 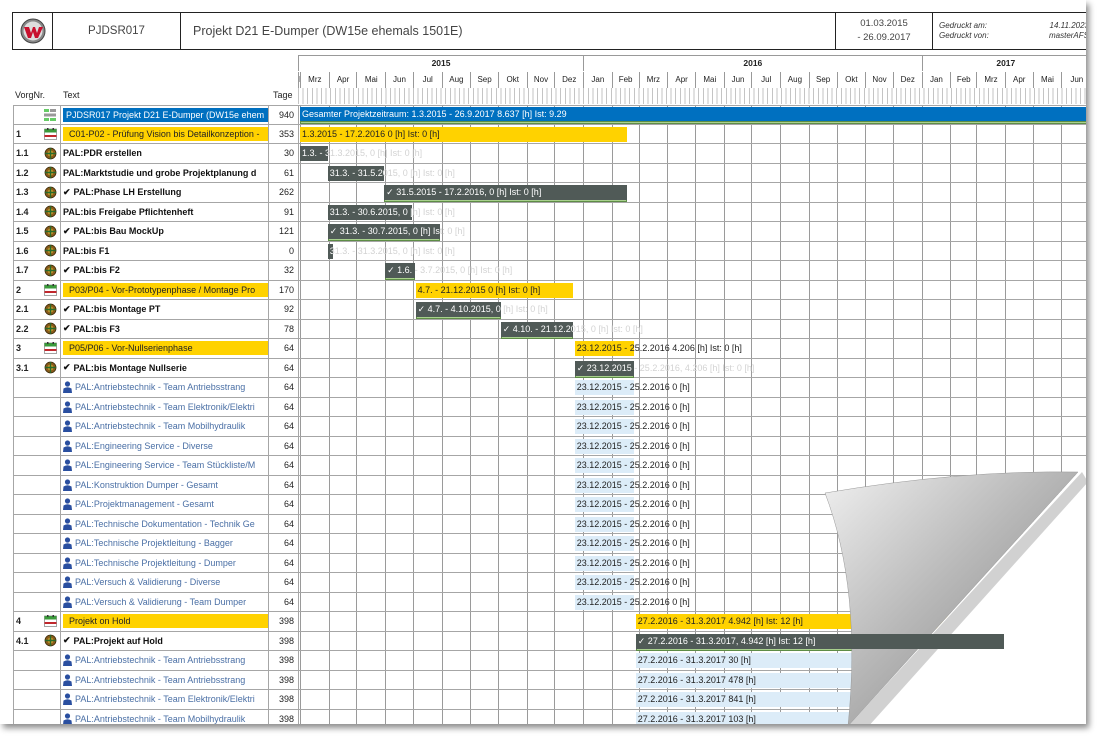 I want to click on gantt-bar: ✓ 1.6. - 3.7.2015, 0 [h] Ist: 0 [h], so click(x=400, y=270).